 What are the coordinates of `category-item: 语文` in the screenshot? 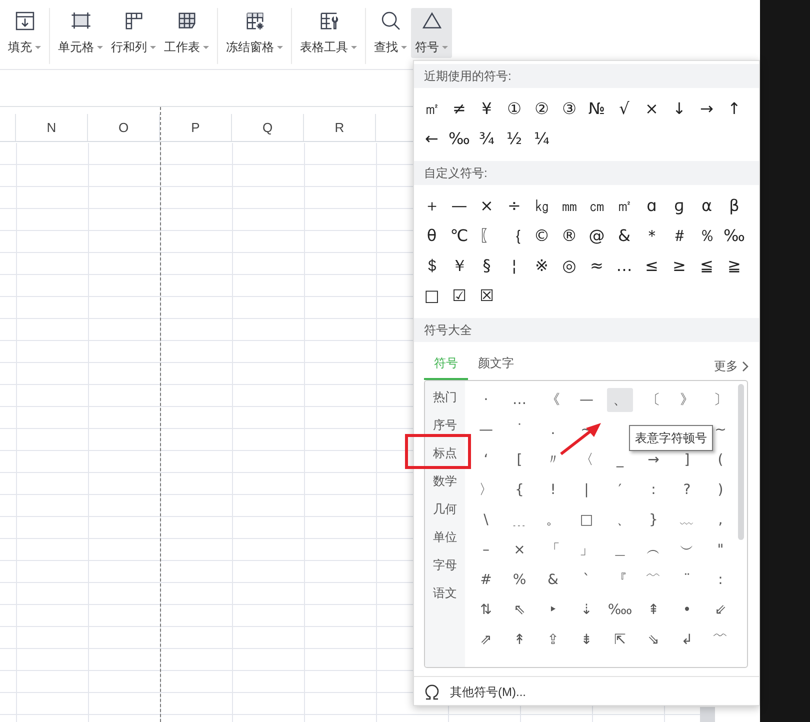 It's located at (445, 593).